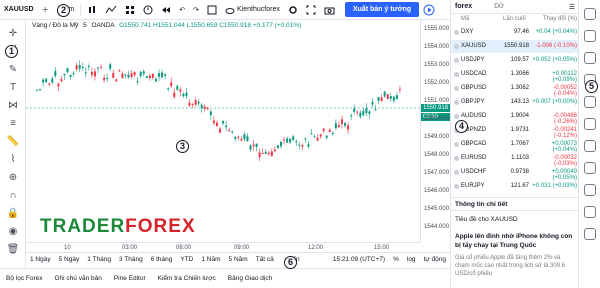  Describe the element at coordinates (590, 36) in the screenshot. I see `alerts-icon` at that location.